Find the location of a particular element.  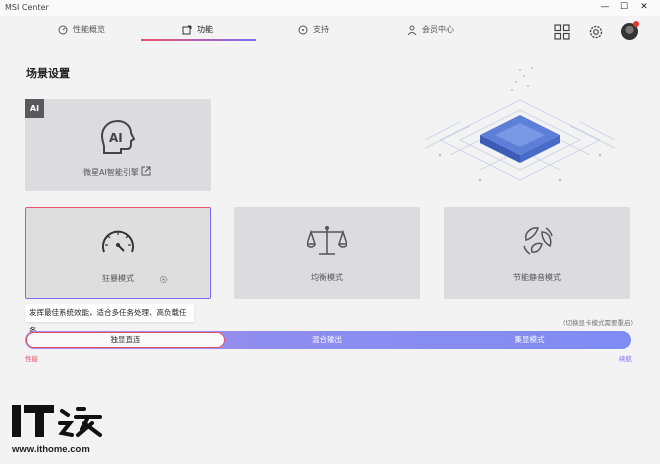

tab-support: 支持 is located at coordinates (313, 29).